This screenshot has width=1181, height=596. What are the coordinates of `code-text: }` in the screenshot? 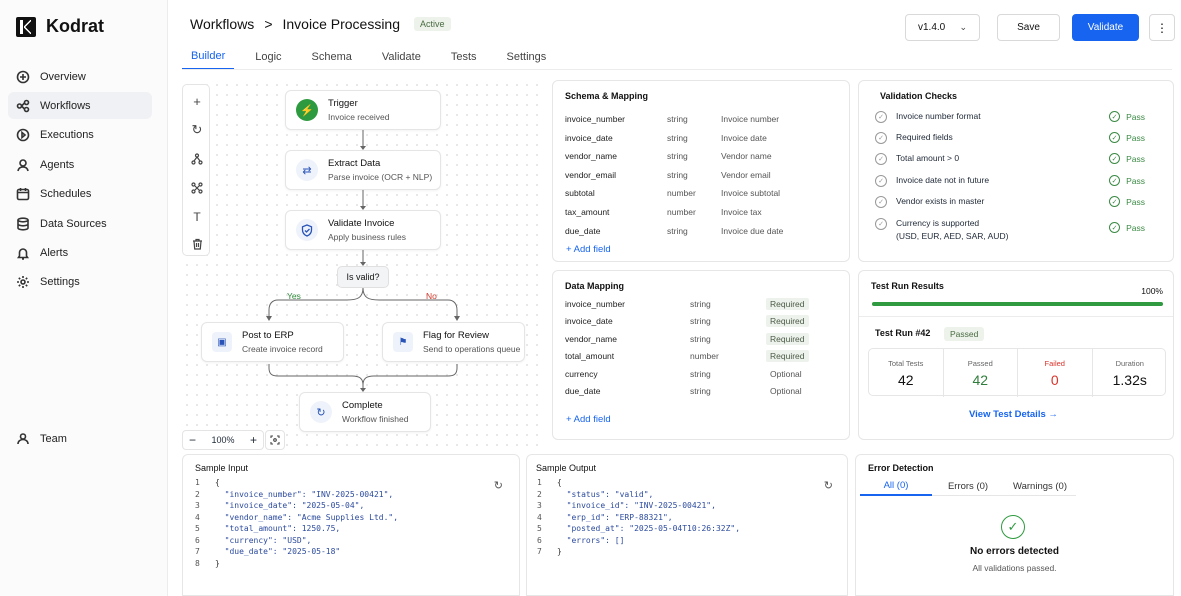 It's located at (559, 551).